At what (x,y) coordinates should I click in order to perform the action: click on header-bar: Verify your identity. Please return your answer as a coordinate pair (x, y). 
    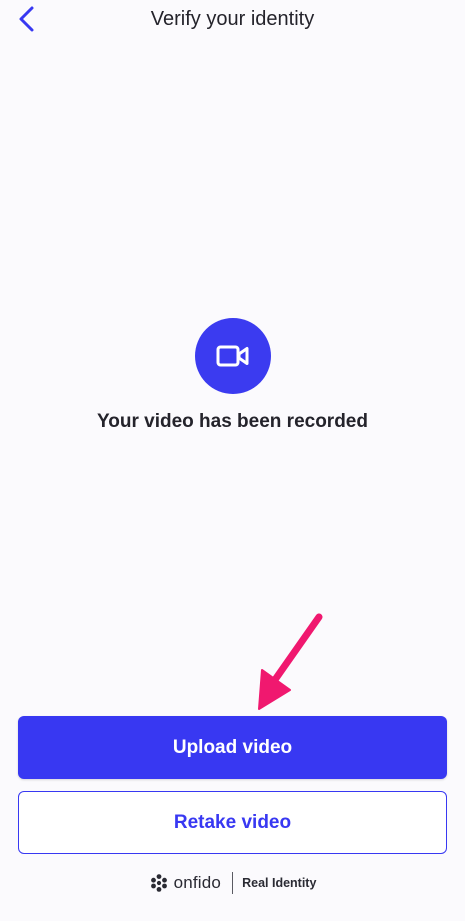
    Looking at the image, I should click on (232, 22).